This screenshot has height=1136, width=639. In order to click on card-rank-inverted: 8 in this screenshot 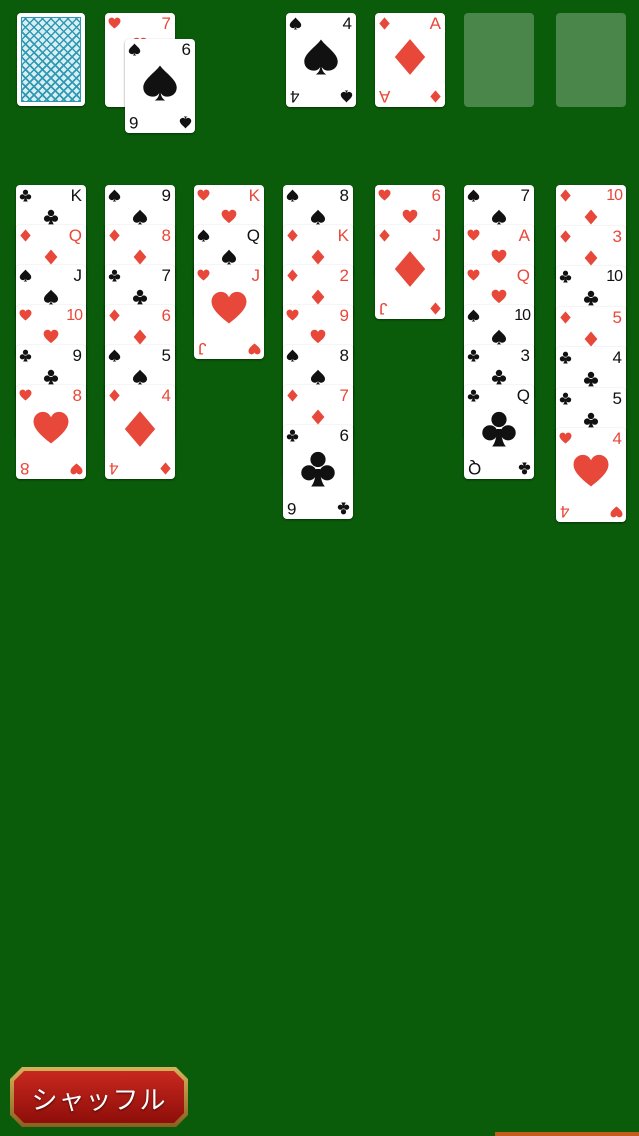, I will do `click(25, 468)`.